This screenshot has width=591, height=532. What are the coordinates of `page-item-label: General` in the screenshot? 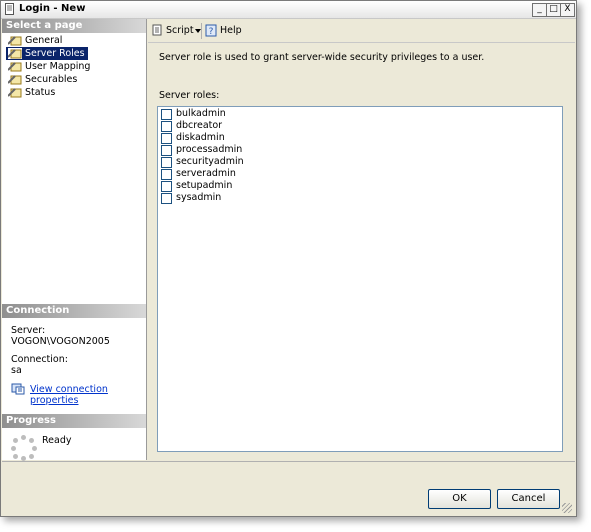 It's located at (44, 40).